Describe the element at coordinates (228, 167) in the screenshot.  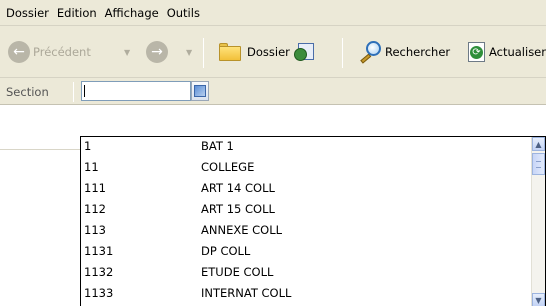
I see `item-label: COLLEGE` at that location.